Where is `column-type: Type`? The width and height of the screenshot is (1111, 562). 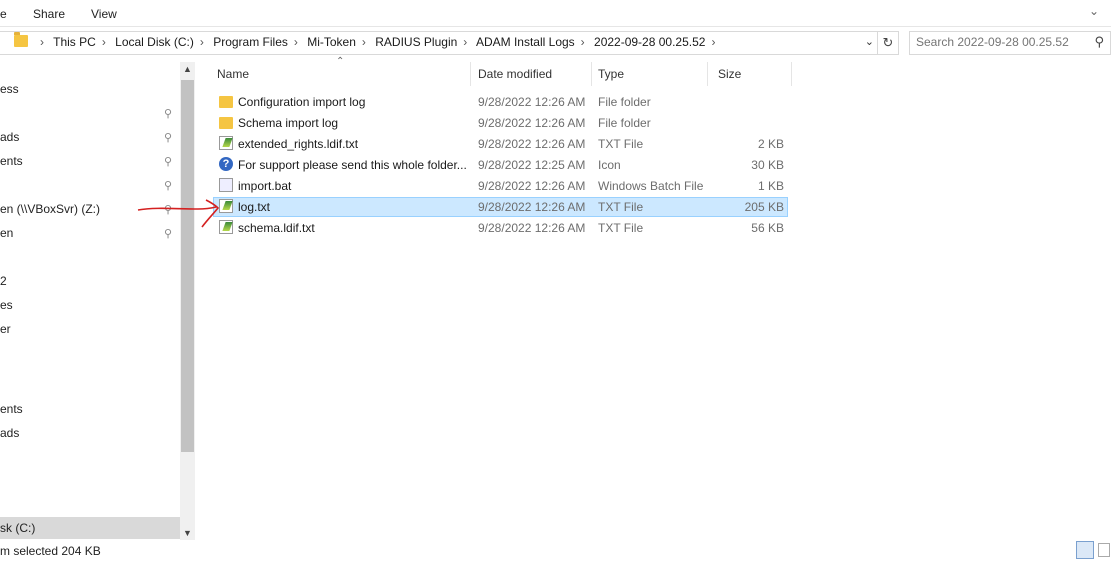
column-type: Type is located at coordinates (650, 74).